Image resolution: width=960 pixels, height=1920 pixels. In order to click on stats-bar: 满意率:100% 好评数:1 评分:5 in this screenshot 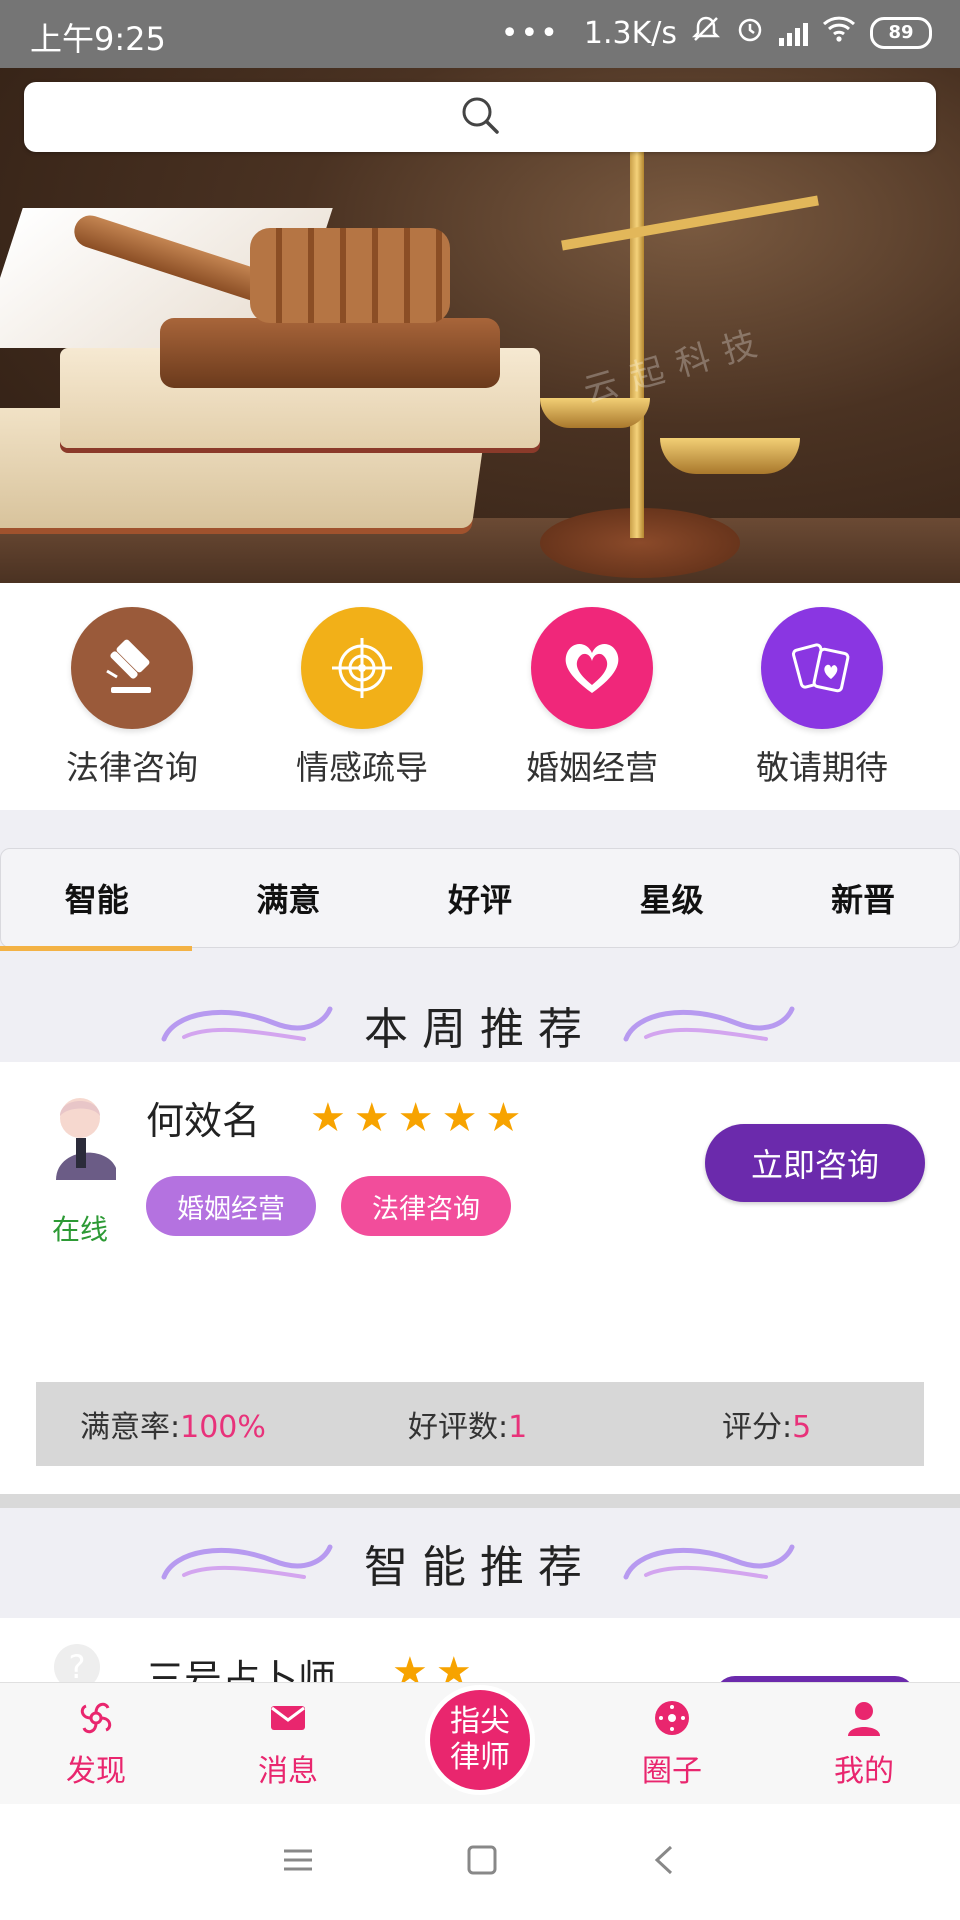, I will do `click(480, 1424)`.